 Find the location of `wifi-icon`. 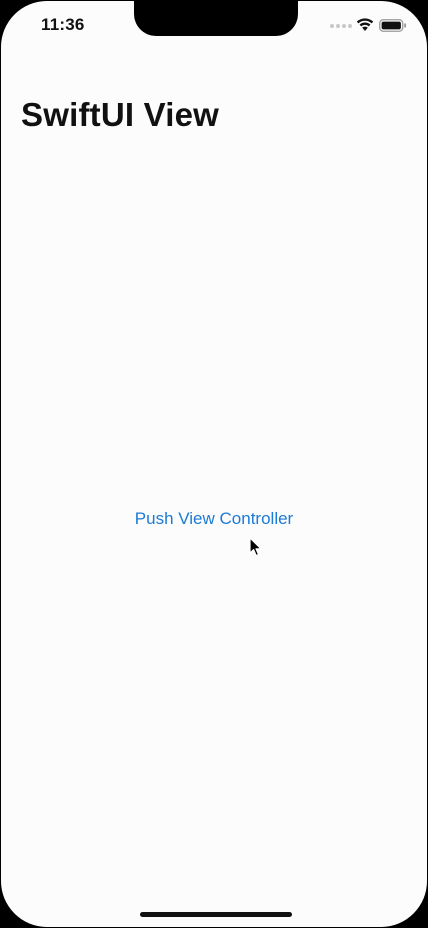

wifi-icon is located at coordinates (365, 24).